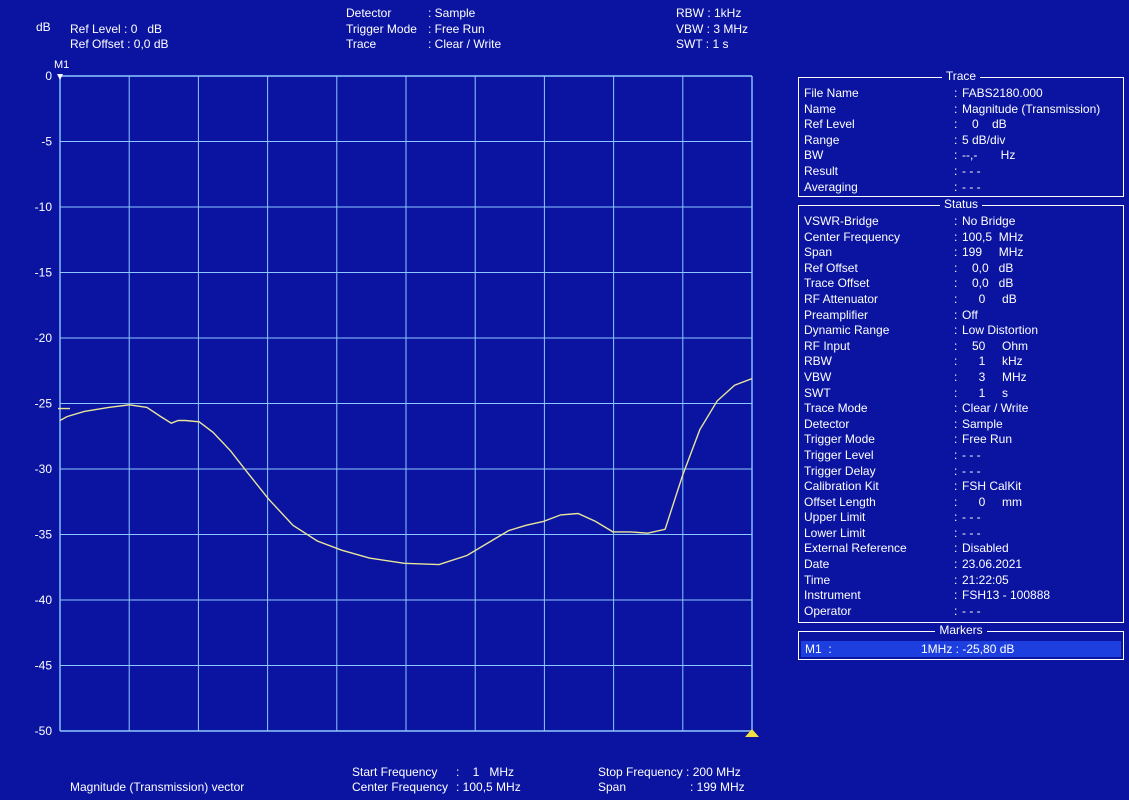  What do you see at coordinates (961, 649) in the screenshot?
I see `marker-m1-row: M1 : 1MHz : -25,80 dB` at bounding box center [961, 649].